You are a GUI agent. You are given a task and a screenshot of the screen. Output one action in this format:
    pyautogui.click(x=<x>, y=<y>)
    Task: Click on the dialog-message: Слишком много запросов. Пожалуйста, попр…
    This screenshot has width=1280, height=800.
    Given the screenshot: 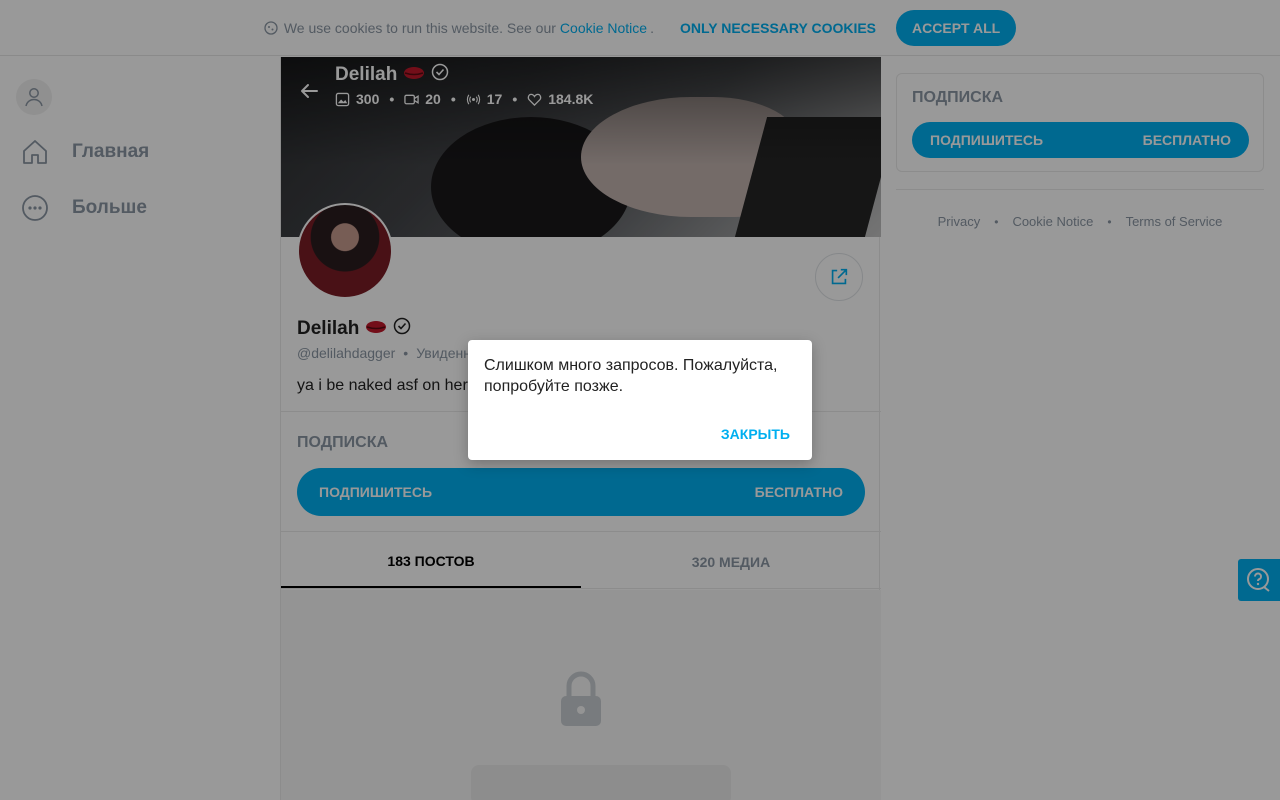 What is the action you would take?
    pyautogui.click(x=631, y=376)
    